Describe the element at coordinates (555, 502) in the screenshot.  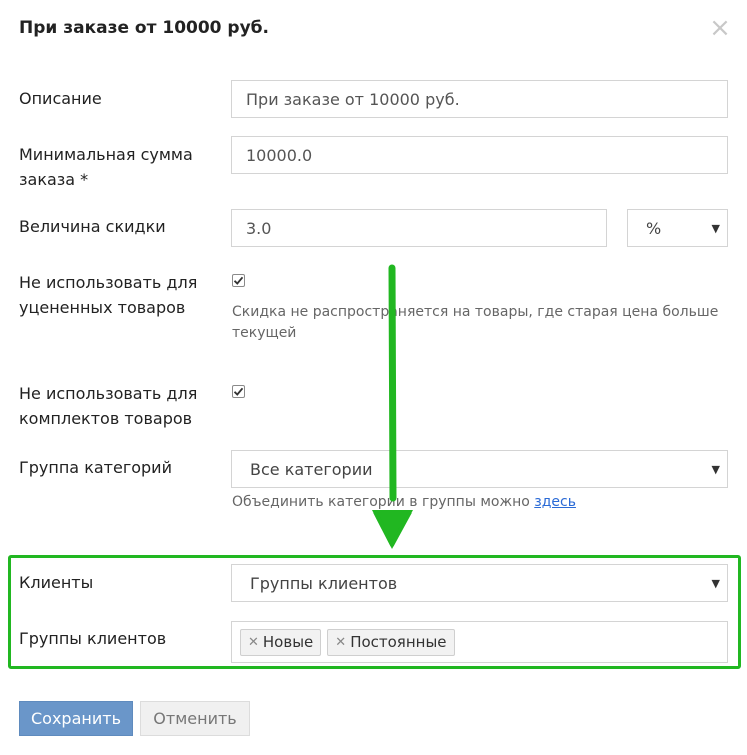
I see `category-group-hint-link: здесь` at that location.